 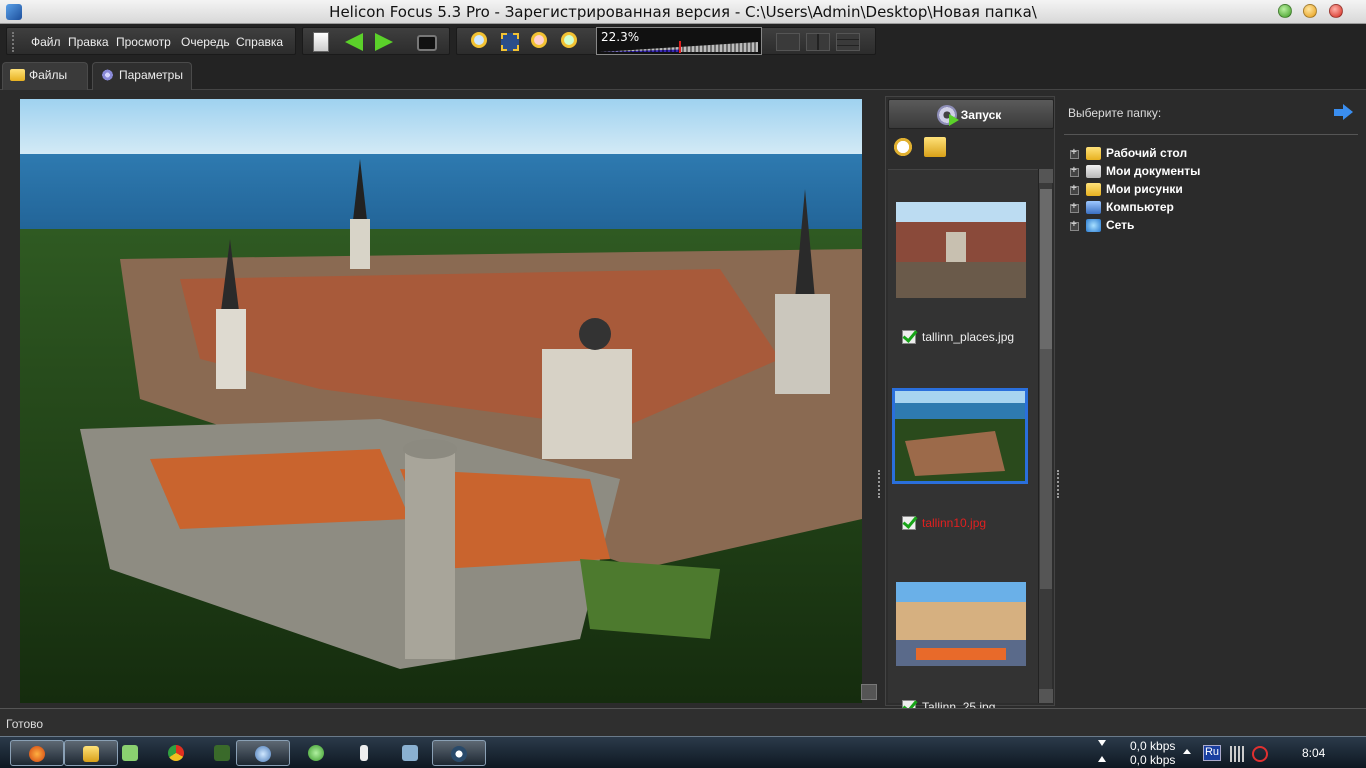 I want to click on file-name: tallinn_places.jpg, so click(x=968, y=337).